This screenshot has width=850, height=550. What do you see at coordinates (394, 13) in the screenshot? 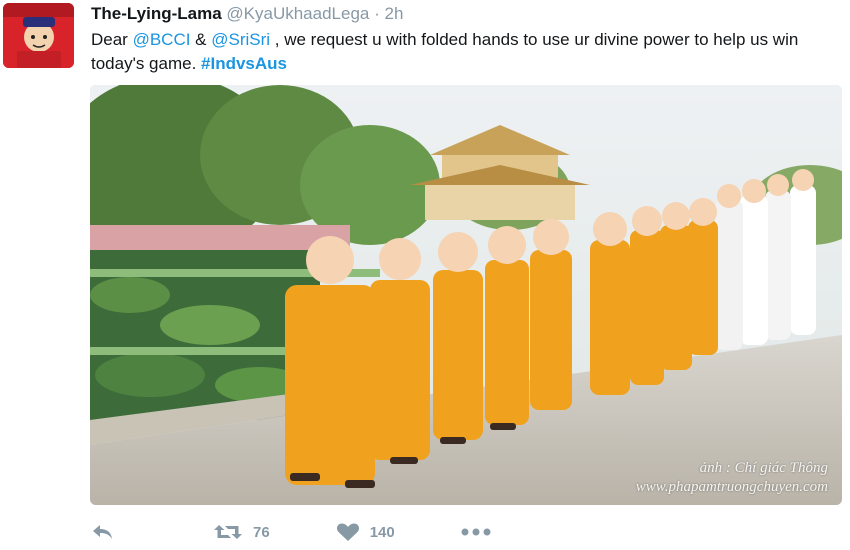
I see `timestamp: 2h` at bounding box center [394, 13].